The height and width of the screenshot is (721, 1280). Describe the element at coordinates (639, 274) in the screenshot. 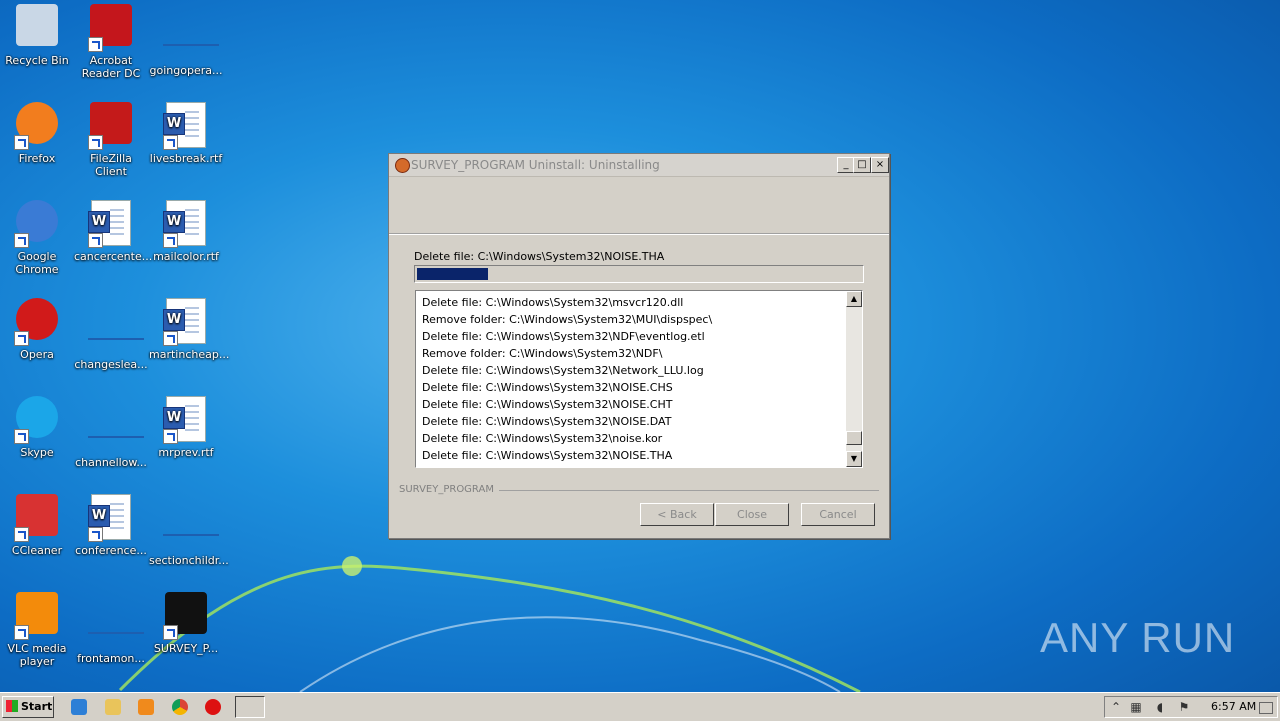

I see `progress-bar` at that location.